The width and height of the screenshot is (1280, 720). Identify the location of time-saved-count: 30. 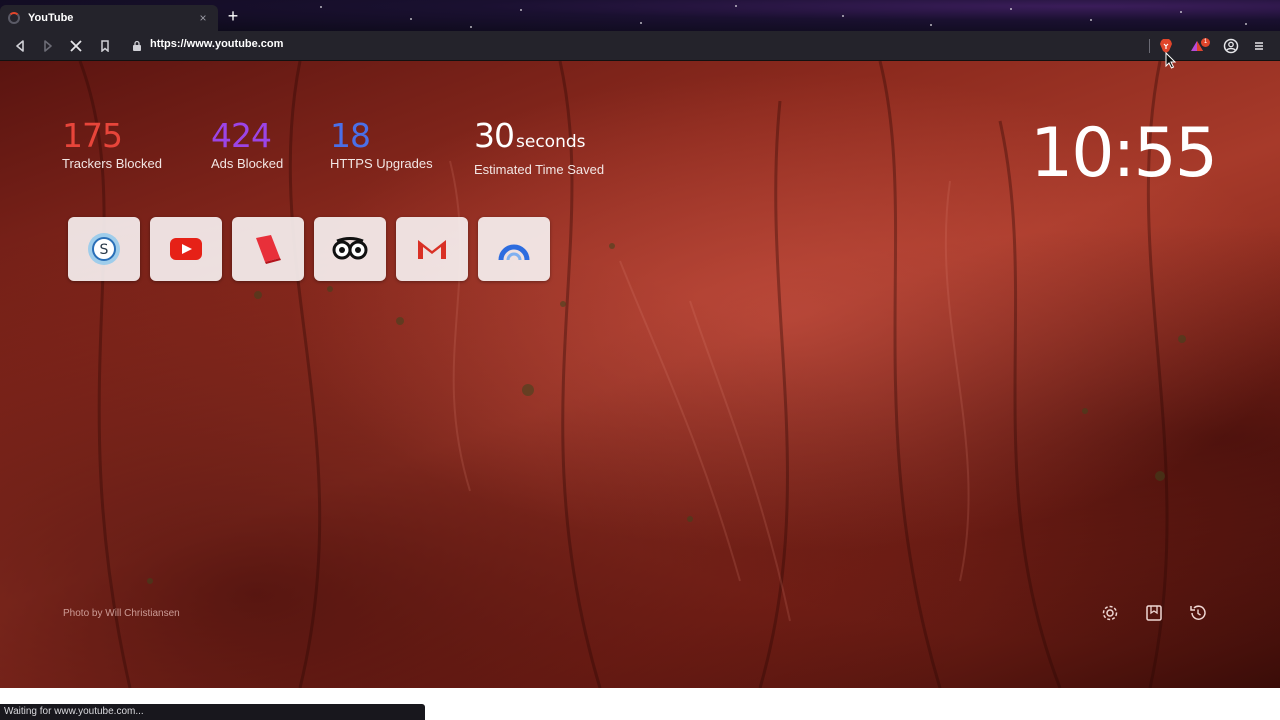
(494, 135).